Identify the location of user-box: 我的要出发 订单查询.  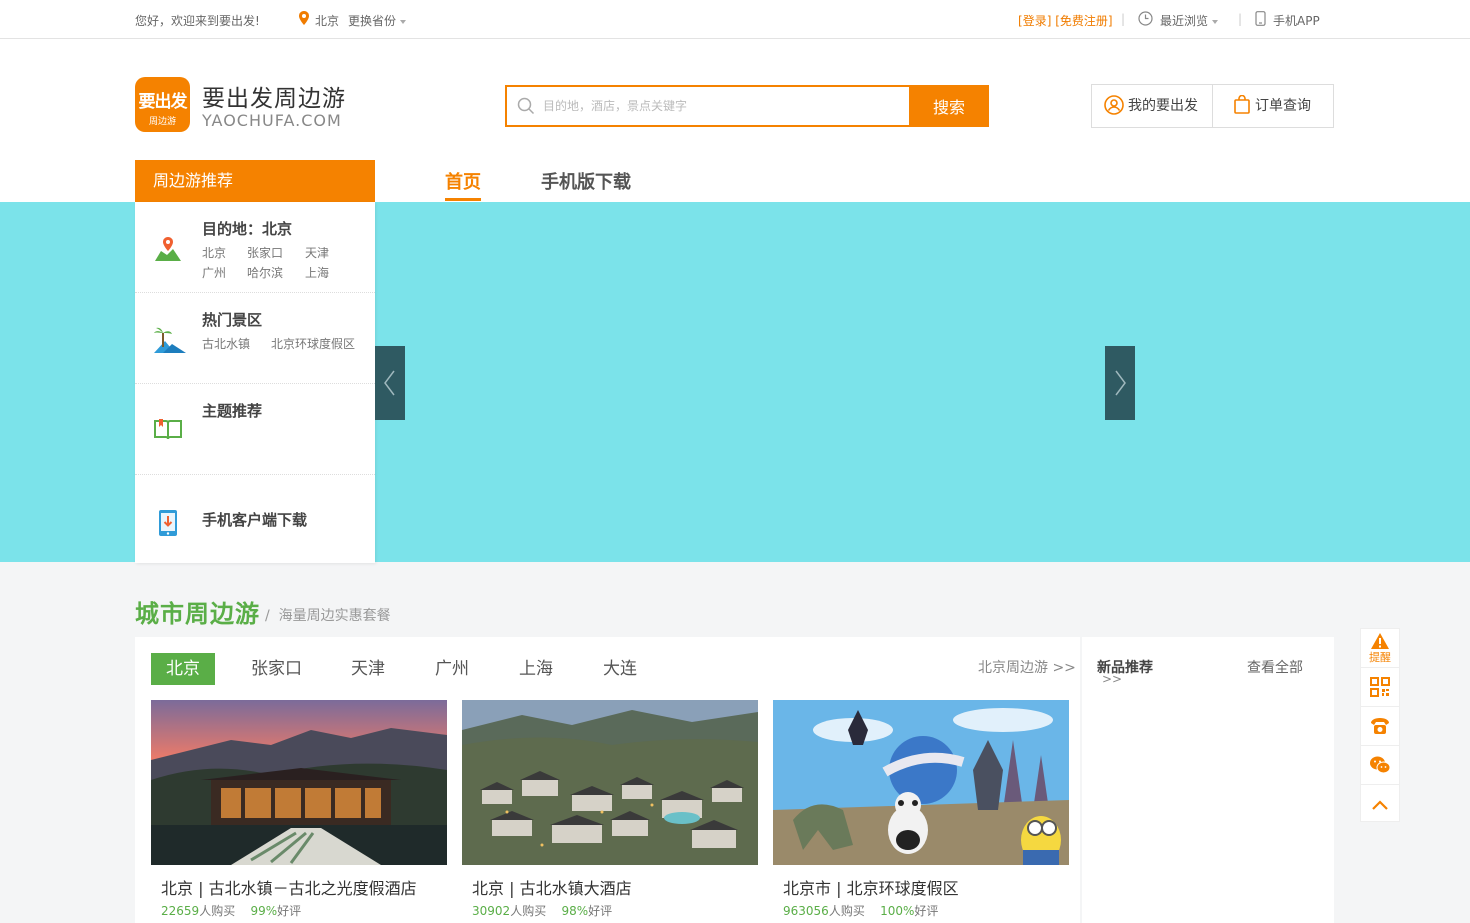
(1212, 106).